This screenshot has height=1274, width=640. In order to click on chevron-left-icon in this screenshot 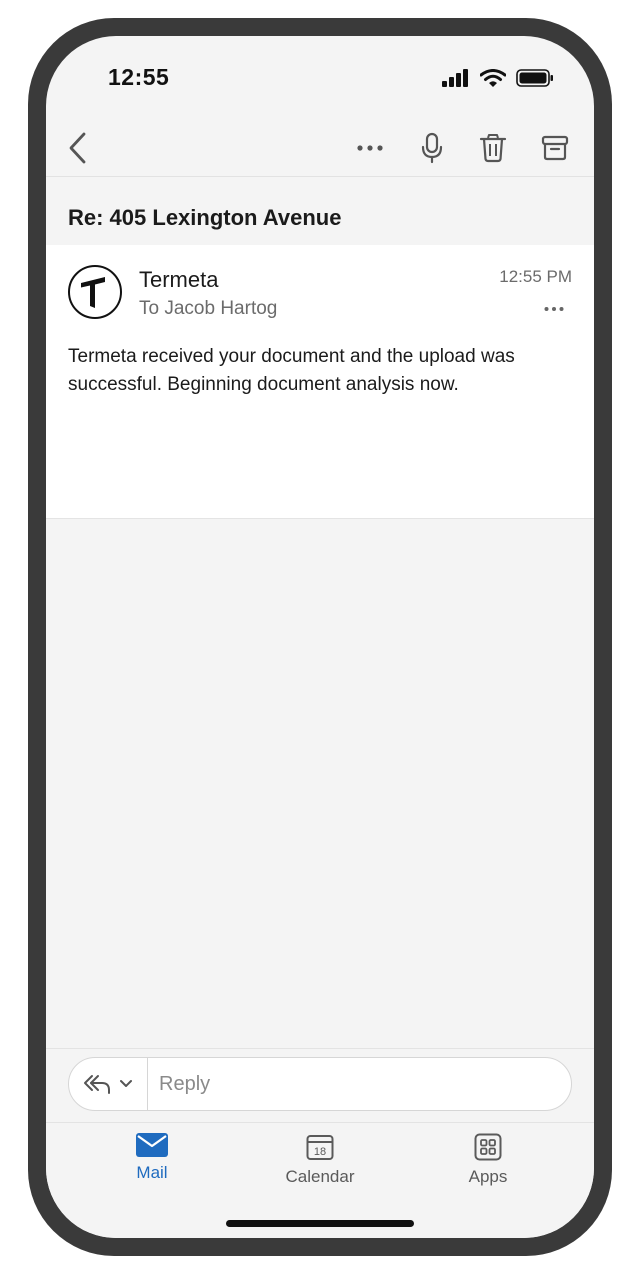, I will do `click(77, 148)`.